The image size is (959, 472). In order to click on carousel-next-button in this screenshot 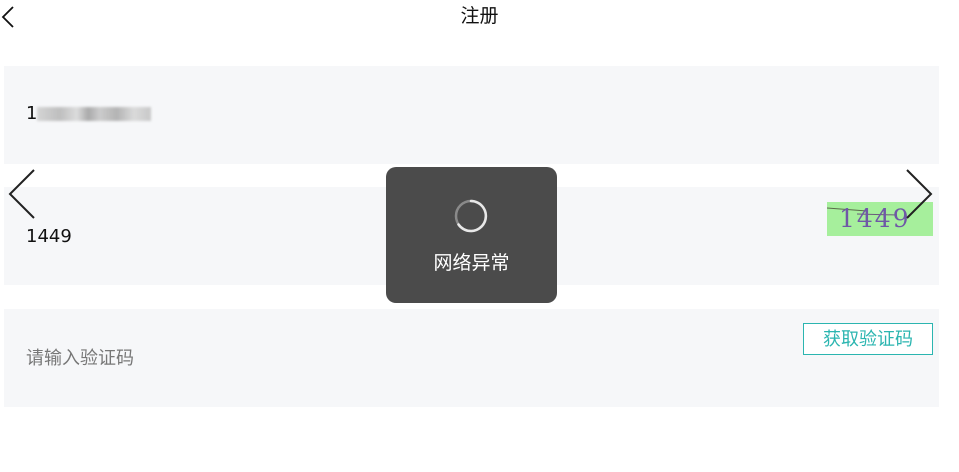, I will do `click(918, 194)`.